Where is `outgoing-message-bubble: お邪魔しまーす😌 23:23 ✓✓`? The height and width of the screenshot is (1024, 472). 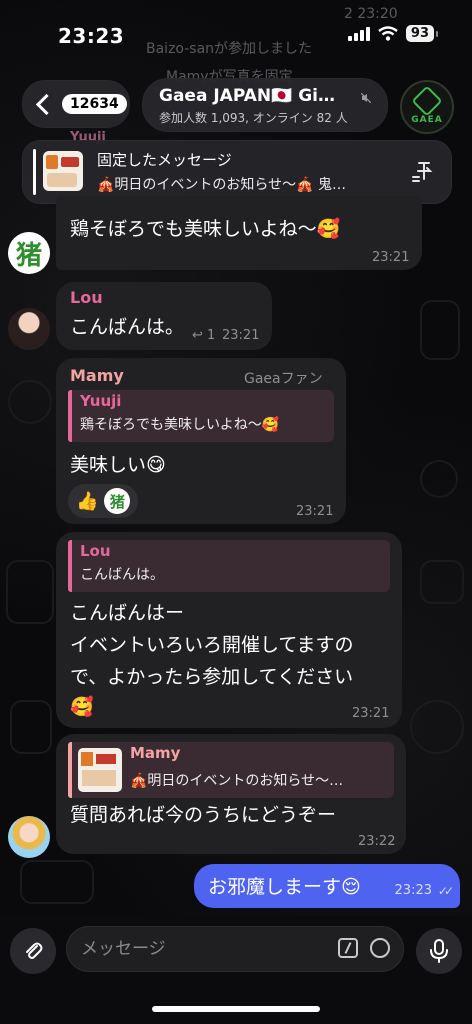 outgoing-message-bubble: お邪魔しまーす😌 23:23 ✓✓ is located at coordinates (327, 886).